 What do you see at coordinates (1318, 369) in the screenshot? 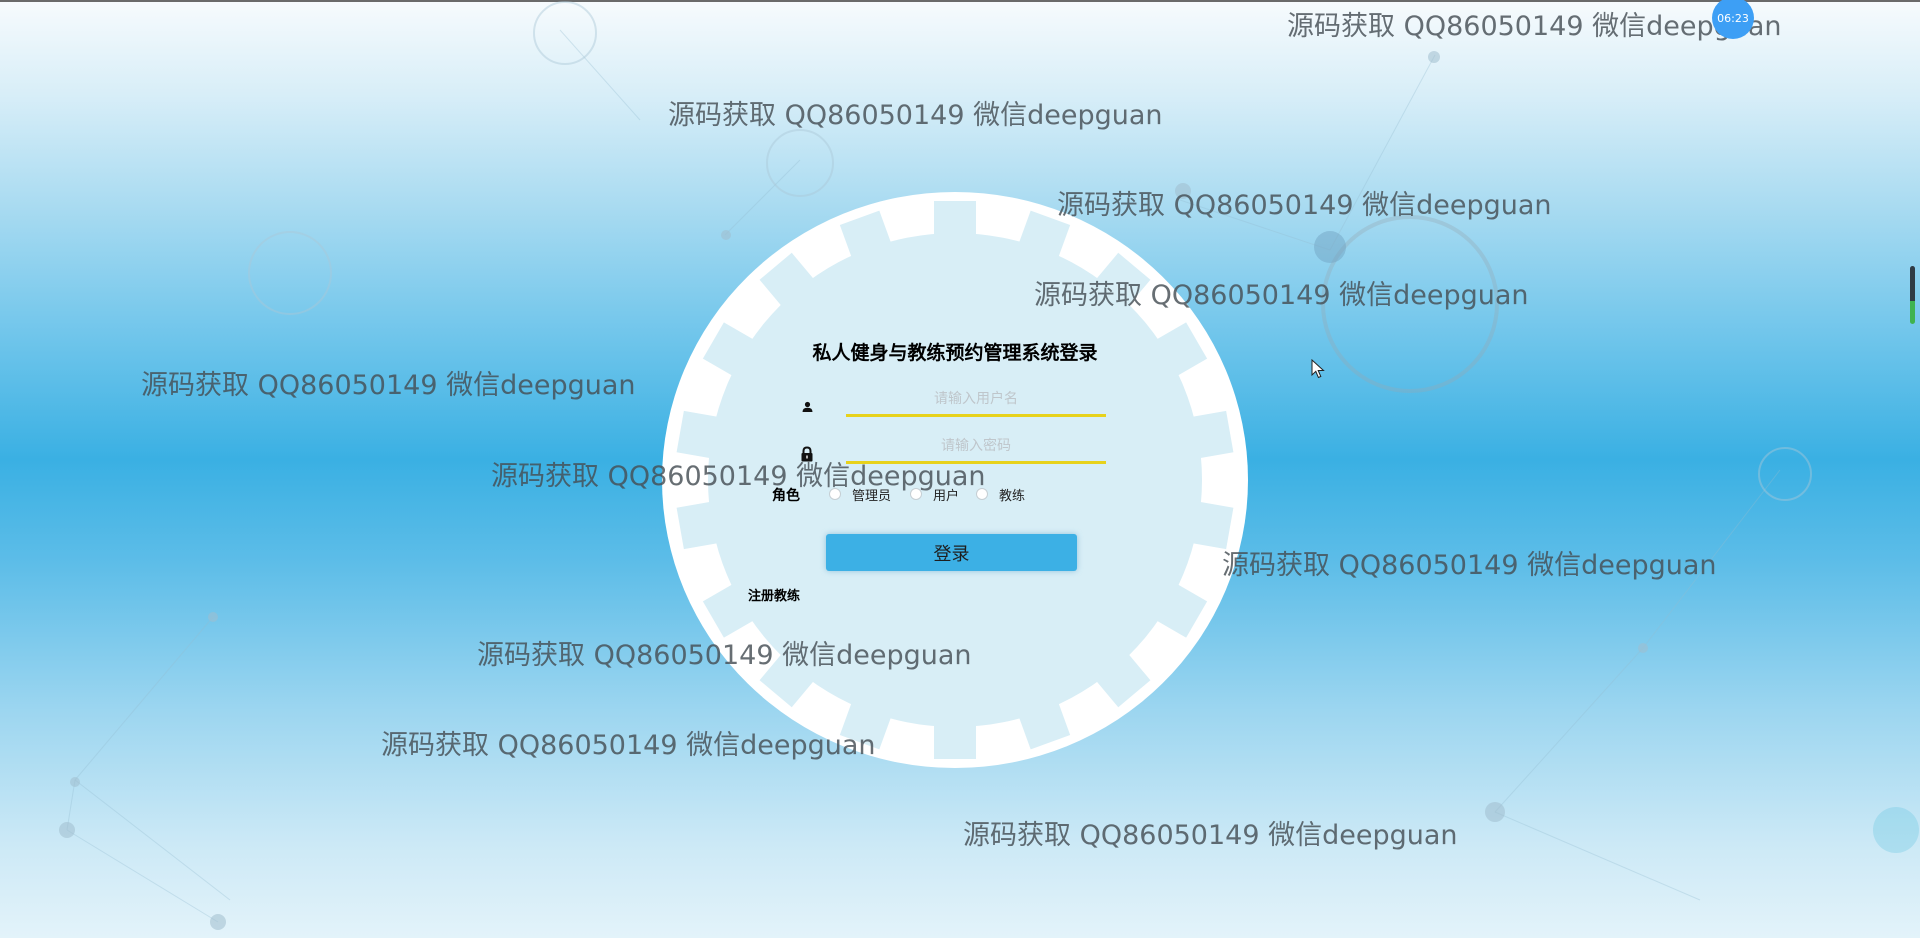
I see `mouse-pointer-icon` at bounding box center [1318, 369].